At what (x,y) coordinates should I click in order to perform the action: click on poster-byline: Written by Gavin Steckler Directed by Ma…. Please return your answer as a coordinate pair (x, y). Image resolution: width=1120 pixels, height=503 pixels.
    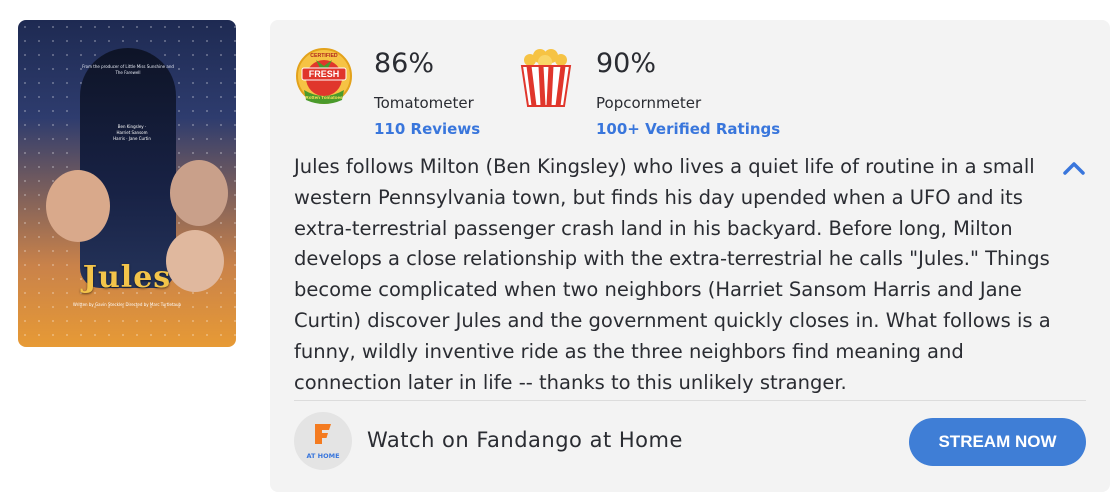
    Looking at the image, I should click on (127, 304).